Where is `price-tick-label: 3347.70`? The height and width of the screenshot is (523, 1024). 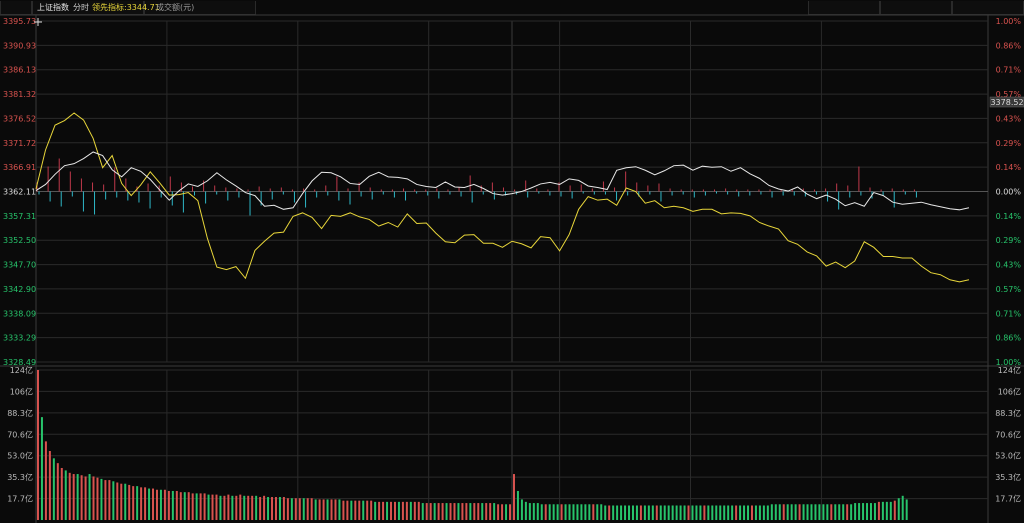
price-tick-label: 3347.70 is located at coordinates (19, 265).